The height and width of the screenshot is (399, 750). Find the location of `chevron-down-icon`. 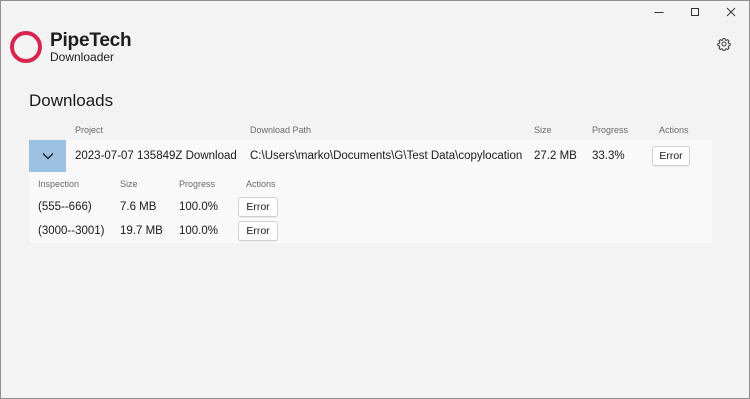

chevron-down-icon is located at coordinates (47, 156).